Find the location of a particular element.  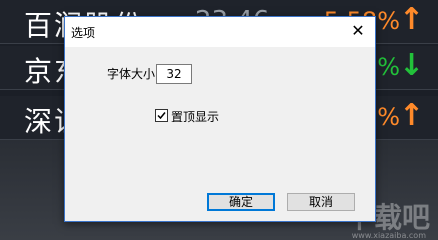

always-on-top-checkbox is located at coordinates (161, 115).